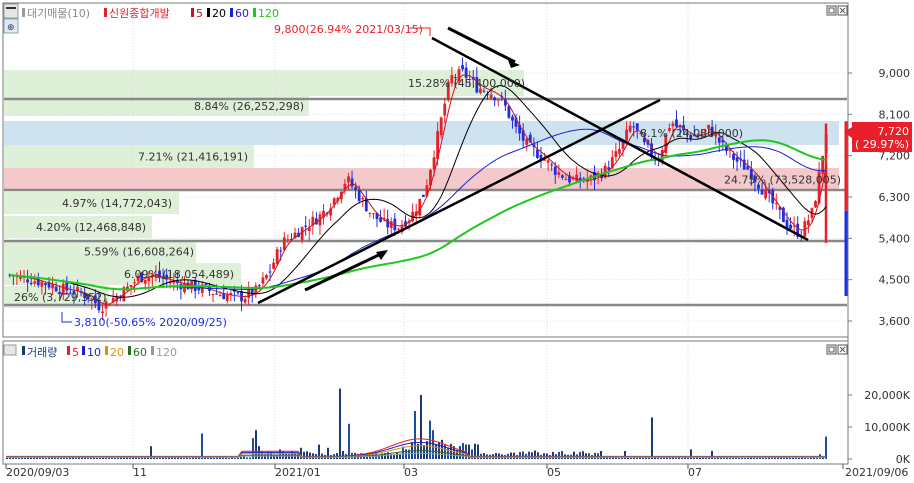 This screenshot has width=914, height=483. What do you see at coordinates (139, 252) in the screenshot?
I see `volume-profile-label: 5.59% (16,608,264)` at bounding box center [139, 252].